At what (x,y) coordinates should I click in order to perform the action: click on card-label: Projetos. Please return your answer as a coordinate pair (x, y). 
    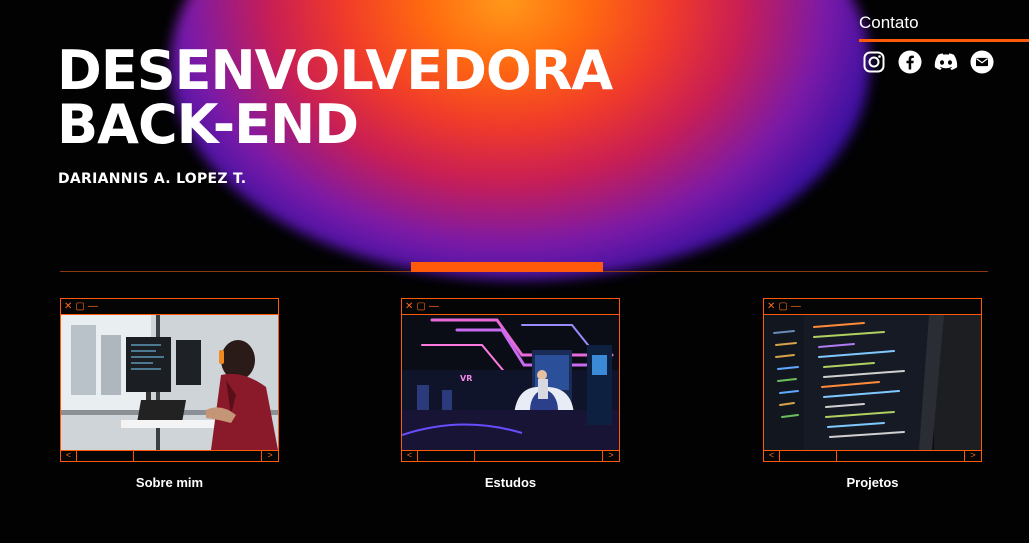
    Looking at the image, I should click on (872, 482).